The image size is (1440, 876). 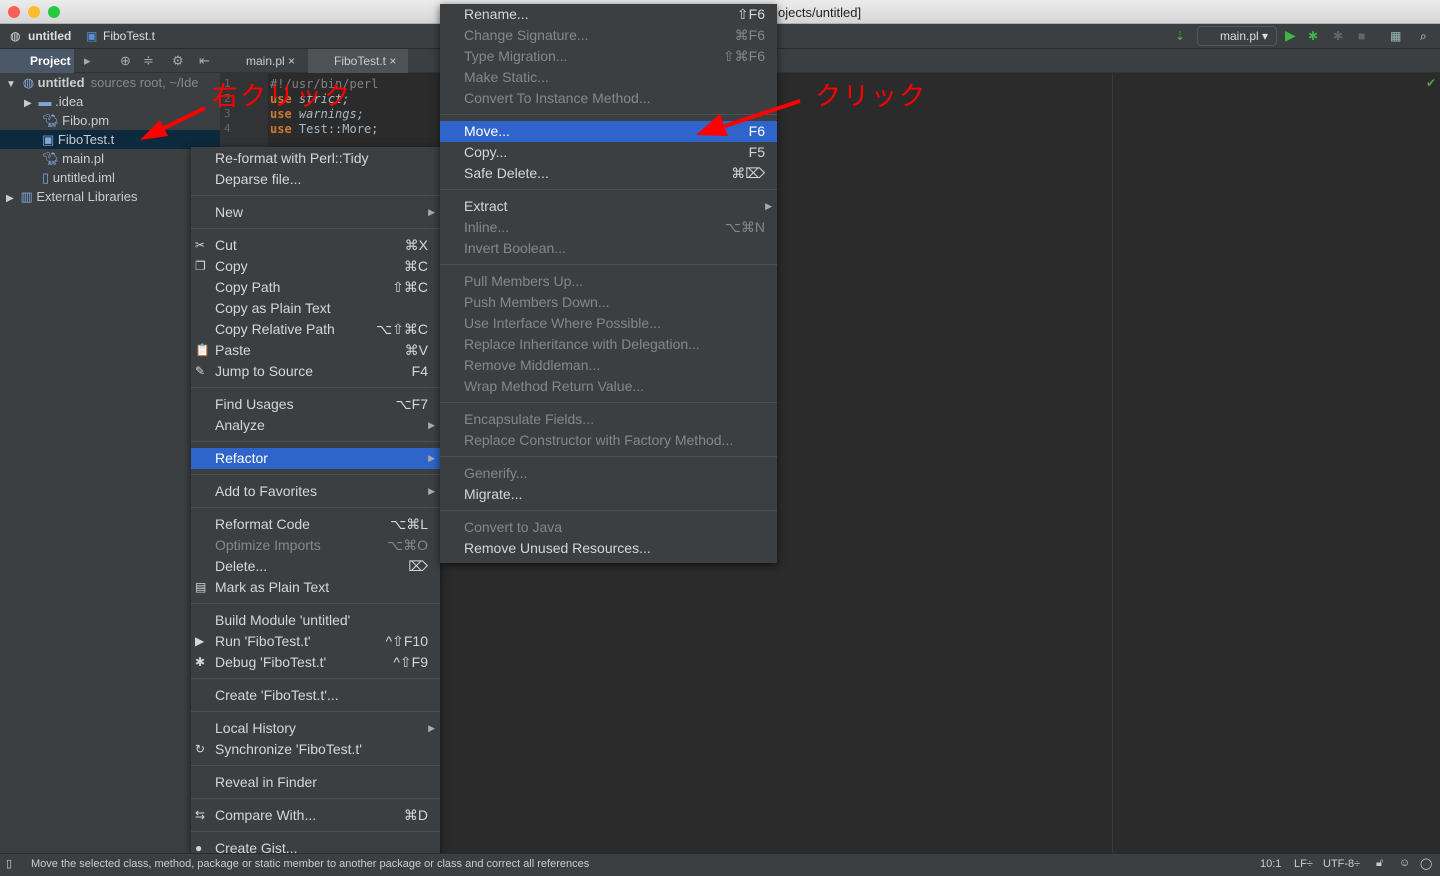 I want to click on search-icon: ⌕, so click(x=1423, y=36).